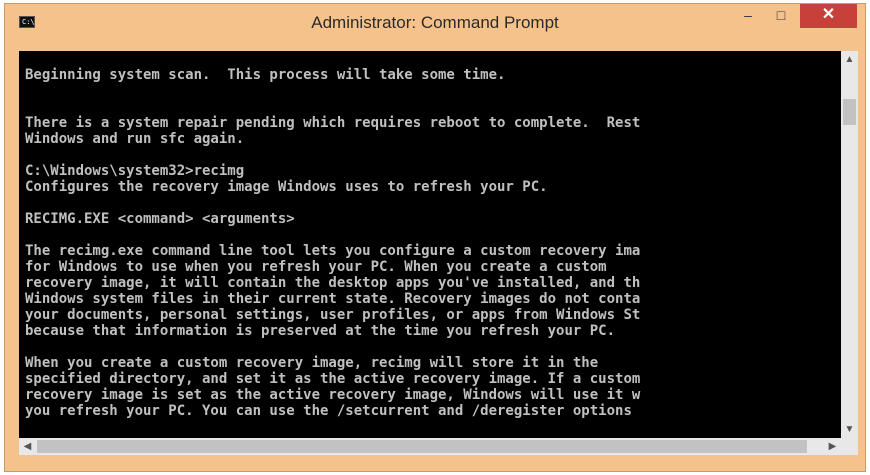  I want to click on vertical-scroll-thumb, so click(849, 112).